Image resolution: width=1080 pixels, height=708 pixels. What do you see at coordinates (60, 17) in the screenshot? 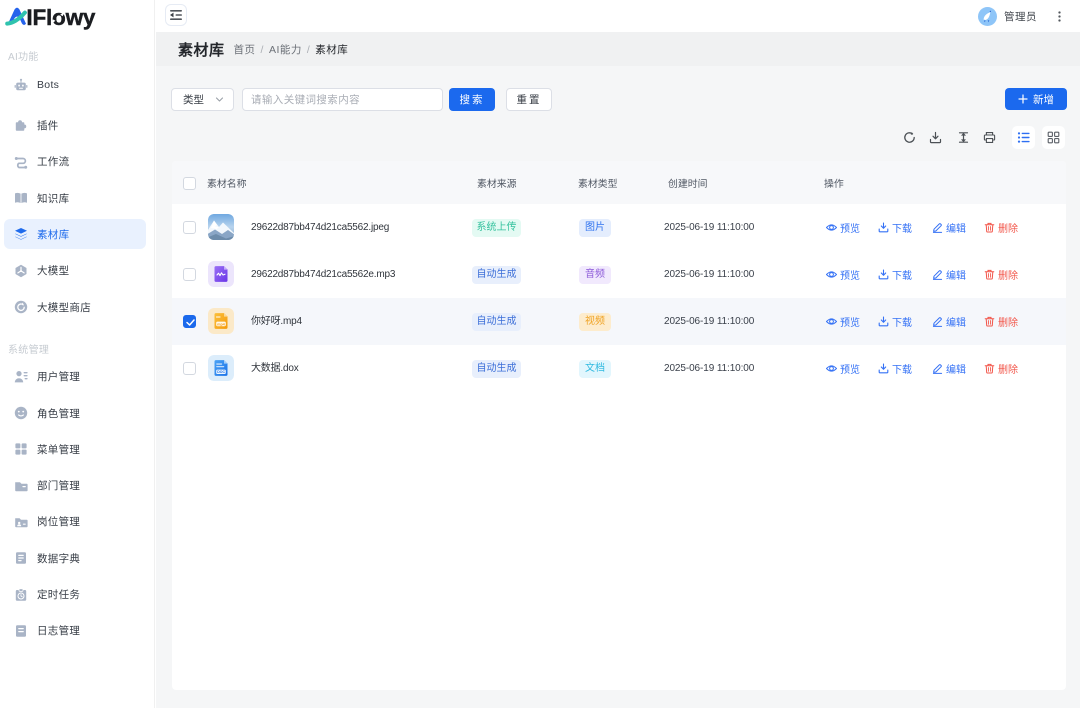
I see `svg-text: IFlowy` at bounding box center [60, 17].